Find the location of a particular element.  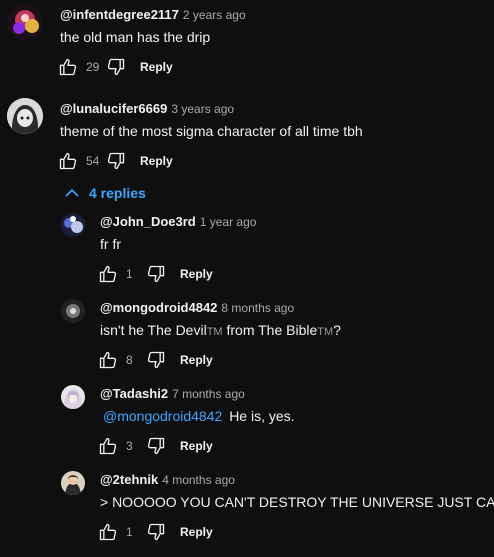

author-name: @2tehnik is located at coordinates (129, 479).